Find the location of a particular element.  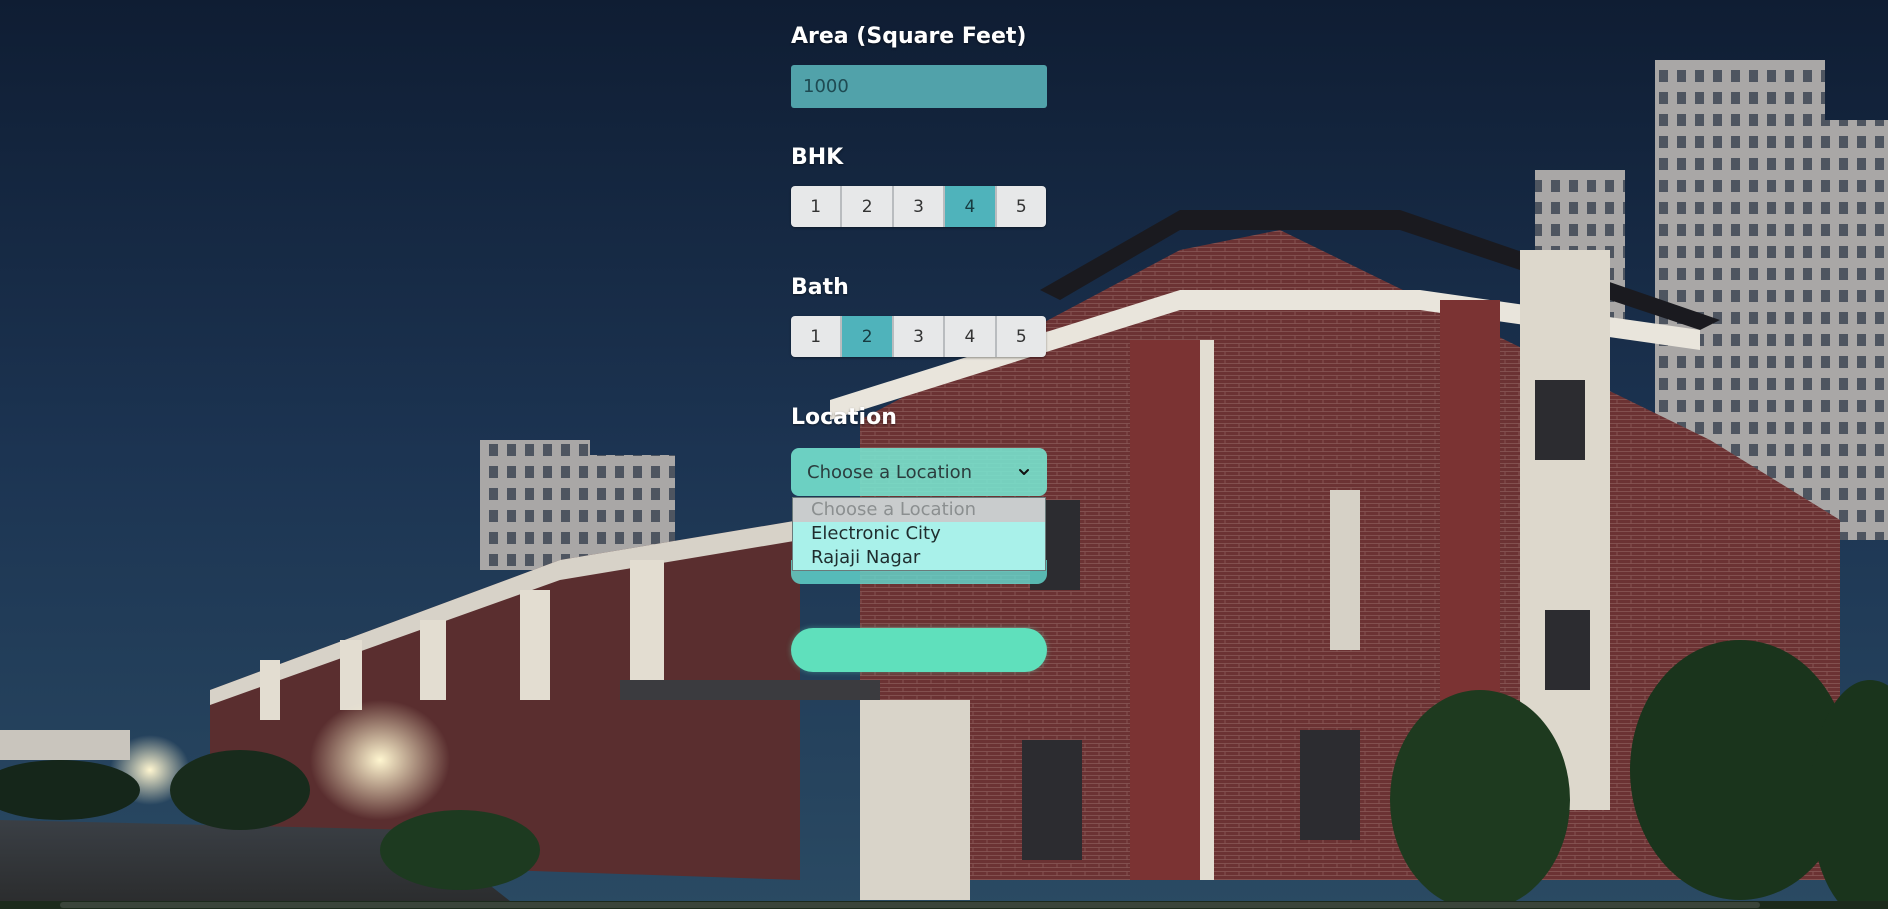

location-label: Location is located at coordinates (844, 417).